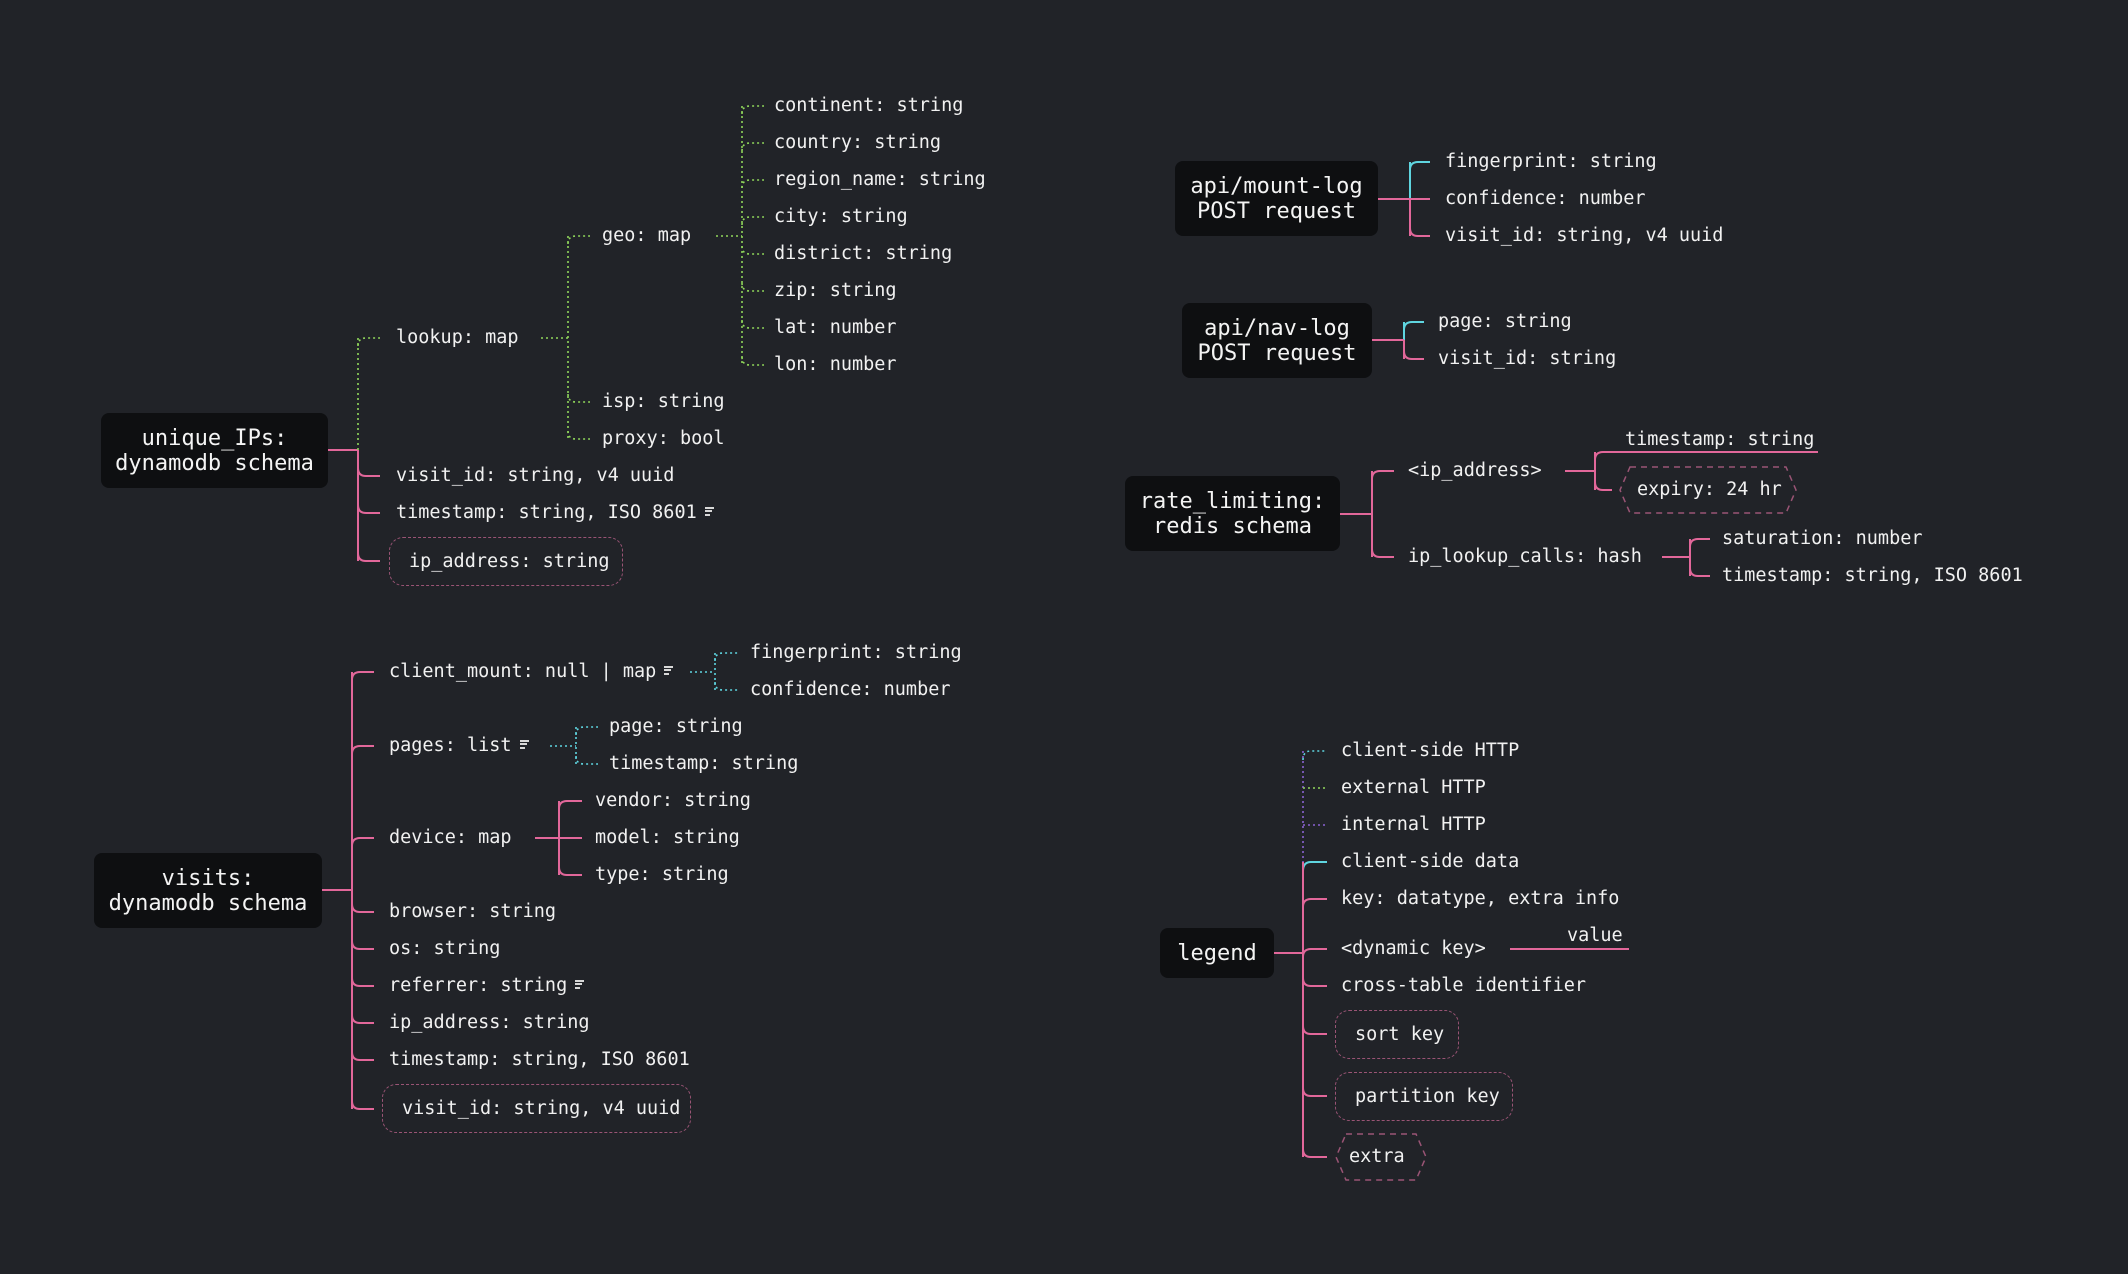 The height and width of the screenshot is (1274, 2128). What do you see at coordinates (673, 800) in the screenshot?
I see `device-field: vendor: string` at bounding box center [673, 800].